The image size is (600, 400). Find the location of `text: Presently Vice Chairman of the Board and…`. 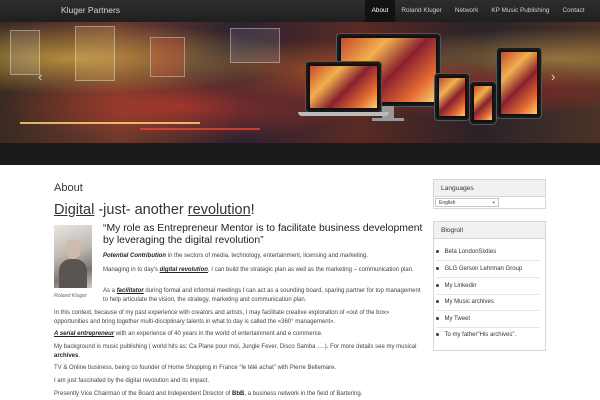

text: Presently Vice Chairman of the Board and… is located at coordinates (143, 394).